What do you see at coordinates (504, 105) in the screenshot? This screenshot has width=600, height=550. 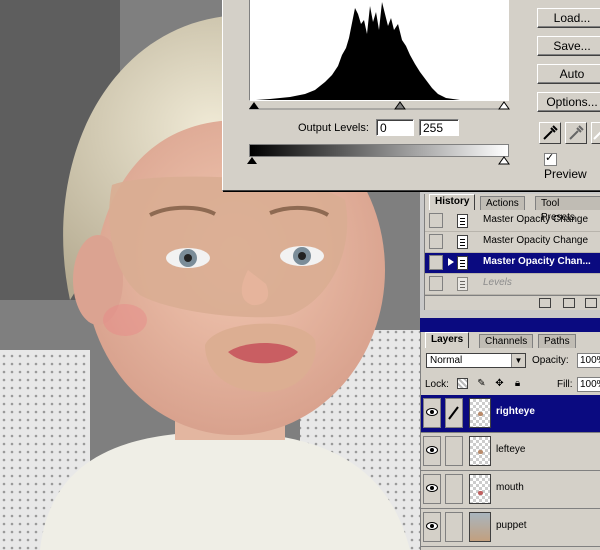 I see `input-white-point` at bounding box center [504, 105].